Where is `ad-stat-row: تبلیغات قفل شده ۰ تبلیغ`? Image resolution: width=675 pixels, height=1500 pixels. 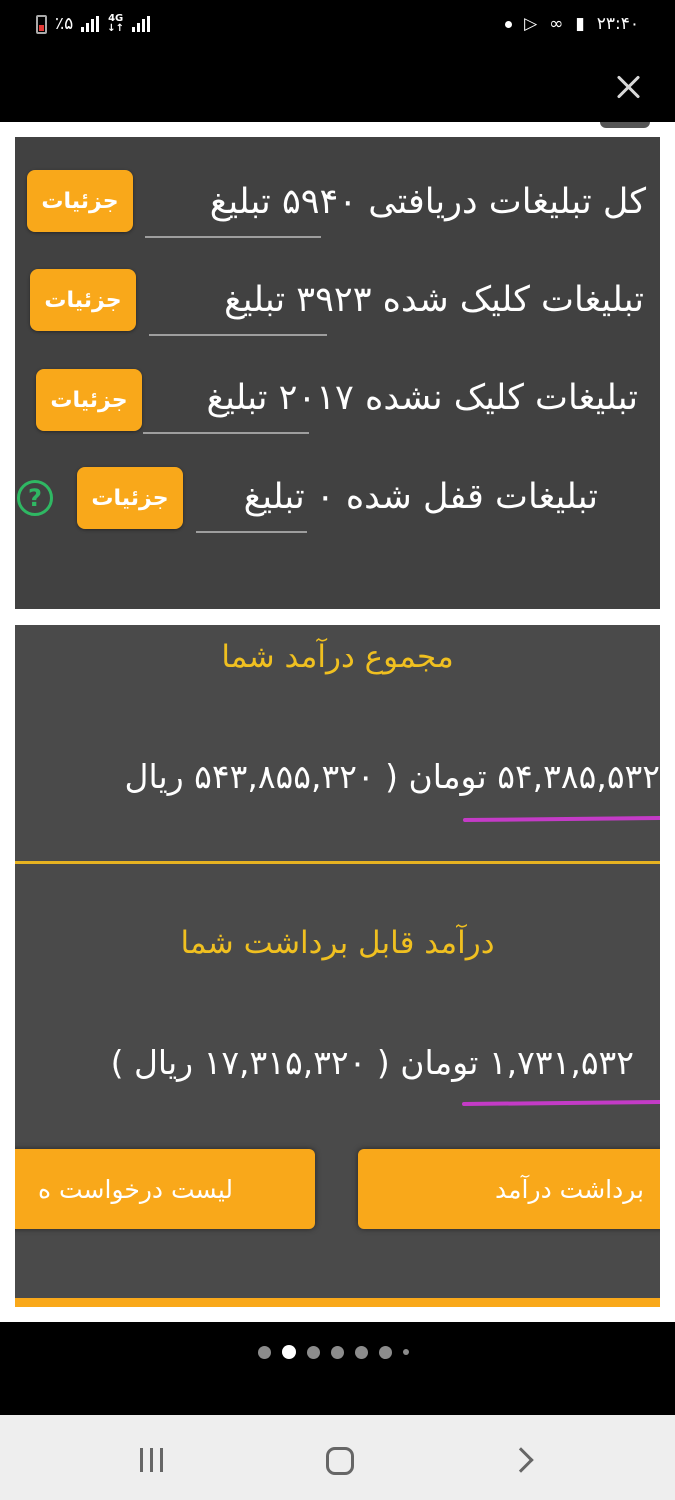
ad-stat-row: تبلیغات قفل شده ۰ تبلیغ is located at coordinates (421, 497).